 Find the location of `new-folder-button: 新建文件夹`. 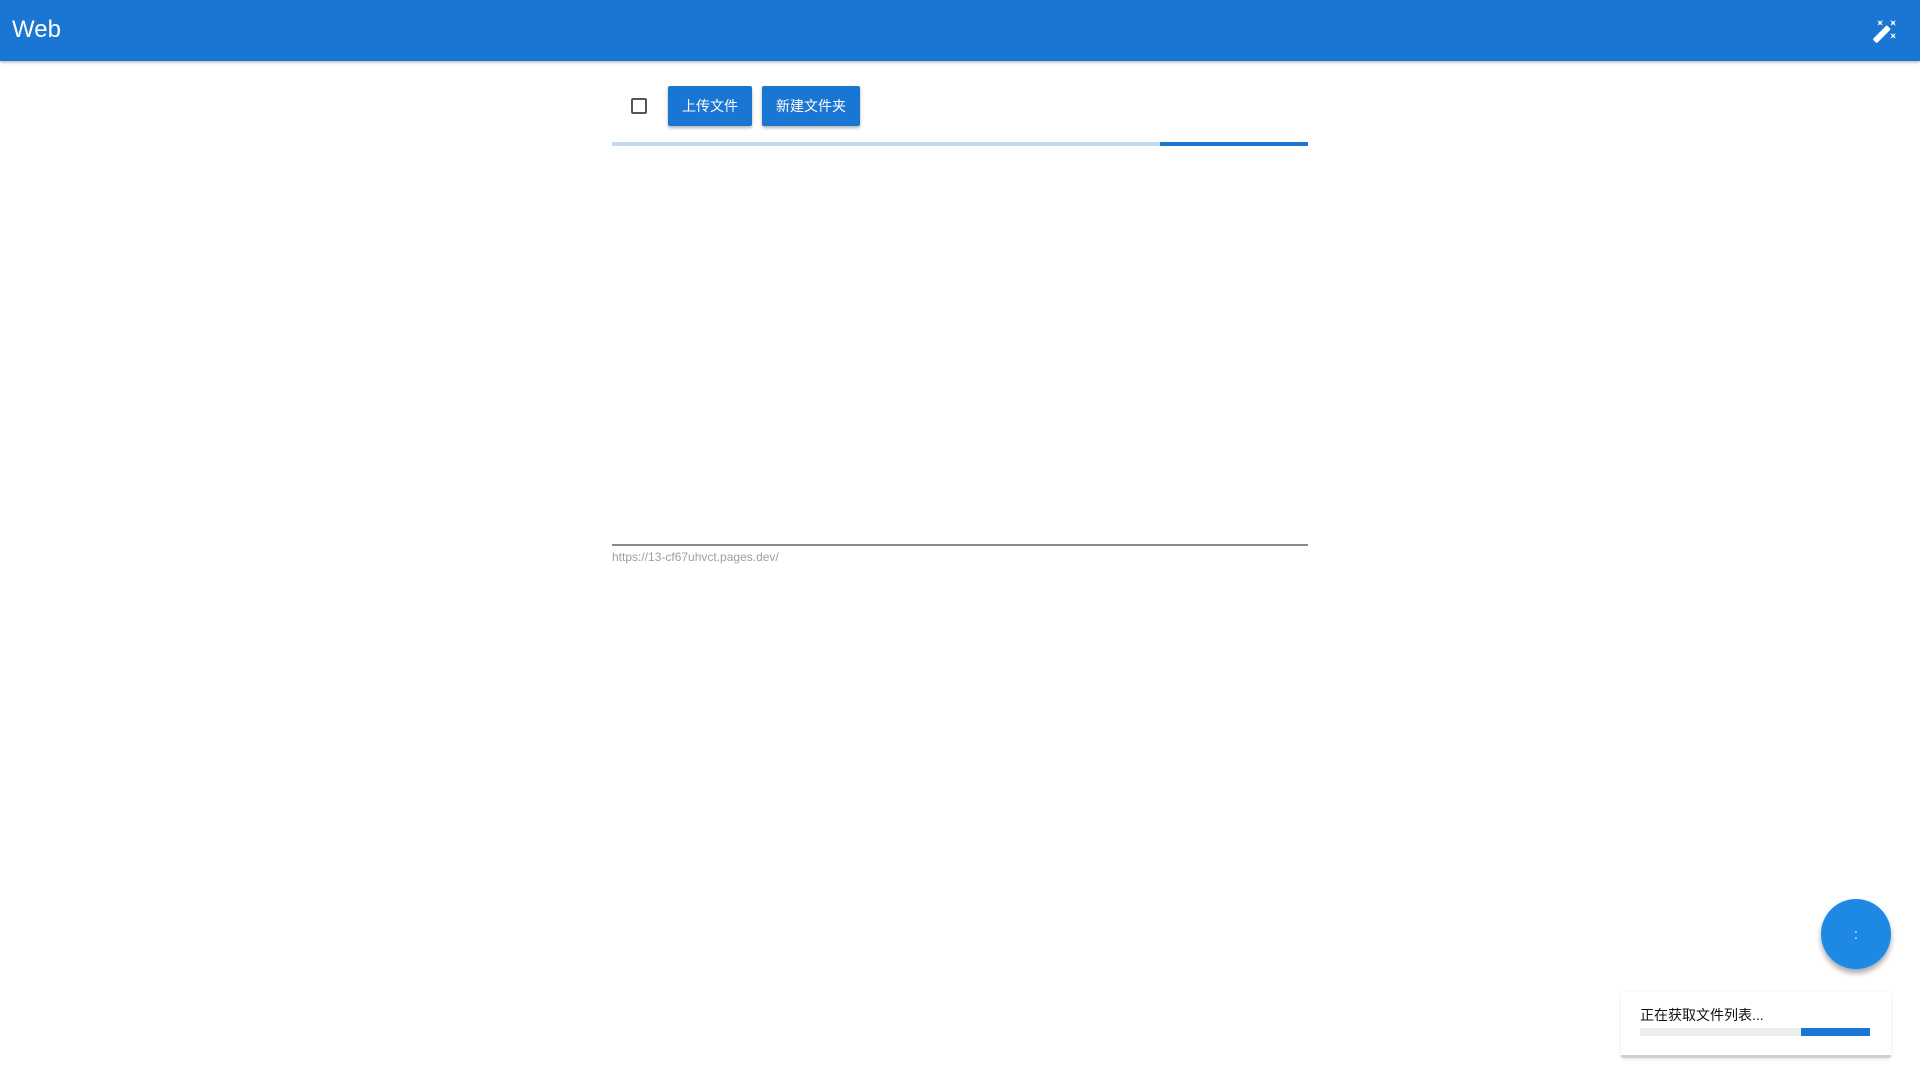

new-folder-button: 新建文件夹 is located at coordinates (811, 106).